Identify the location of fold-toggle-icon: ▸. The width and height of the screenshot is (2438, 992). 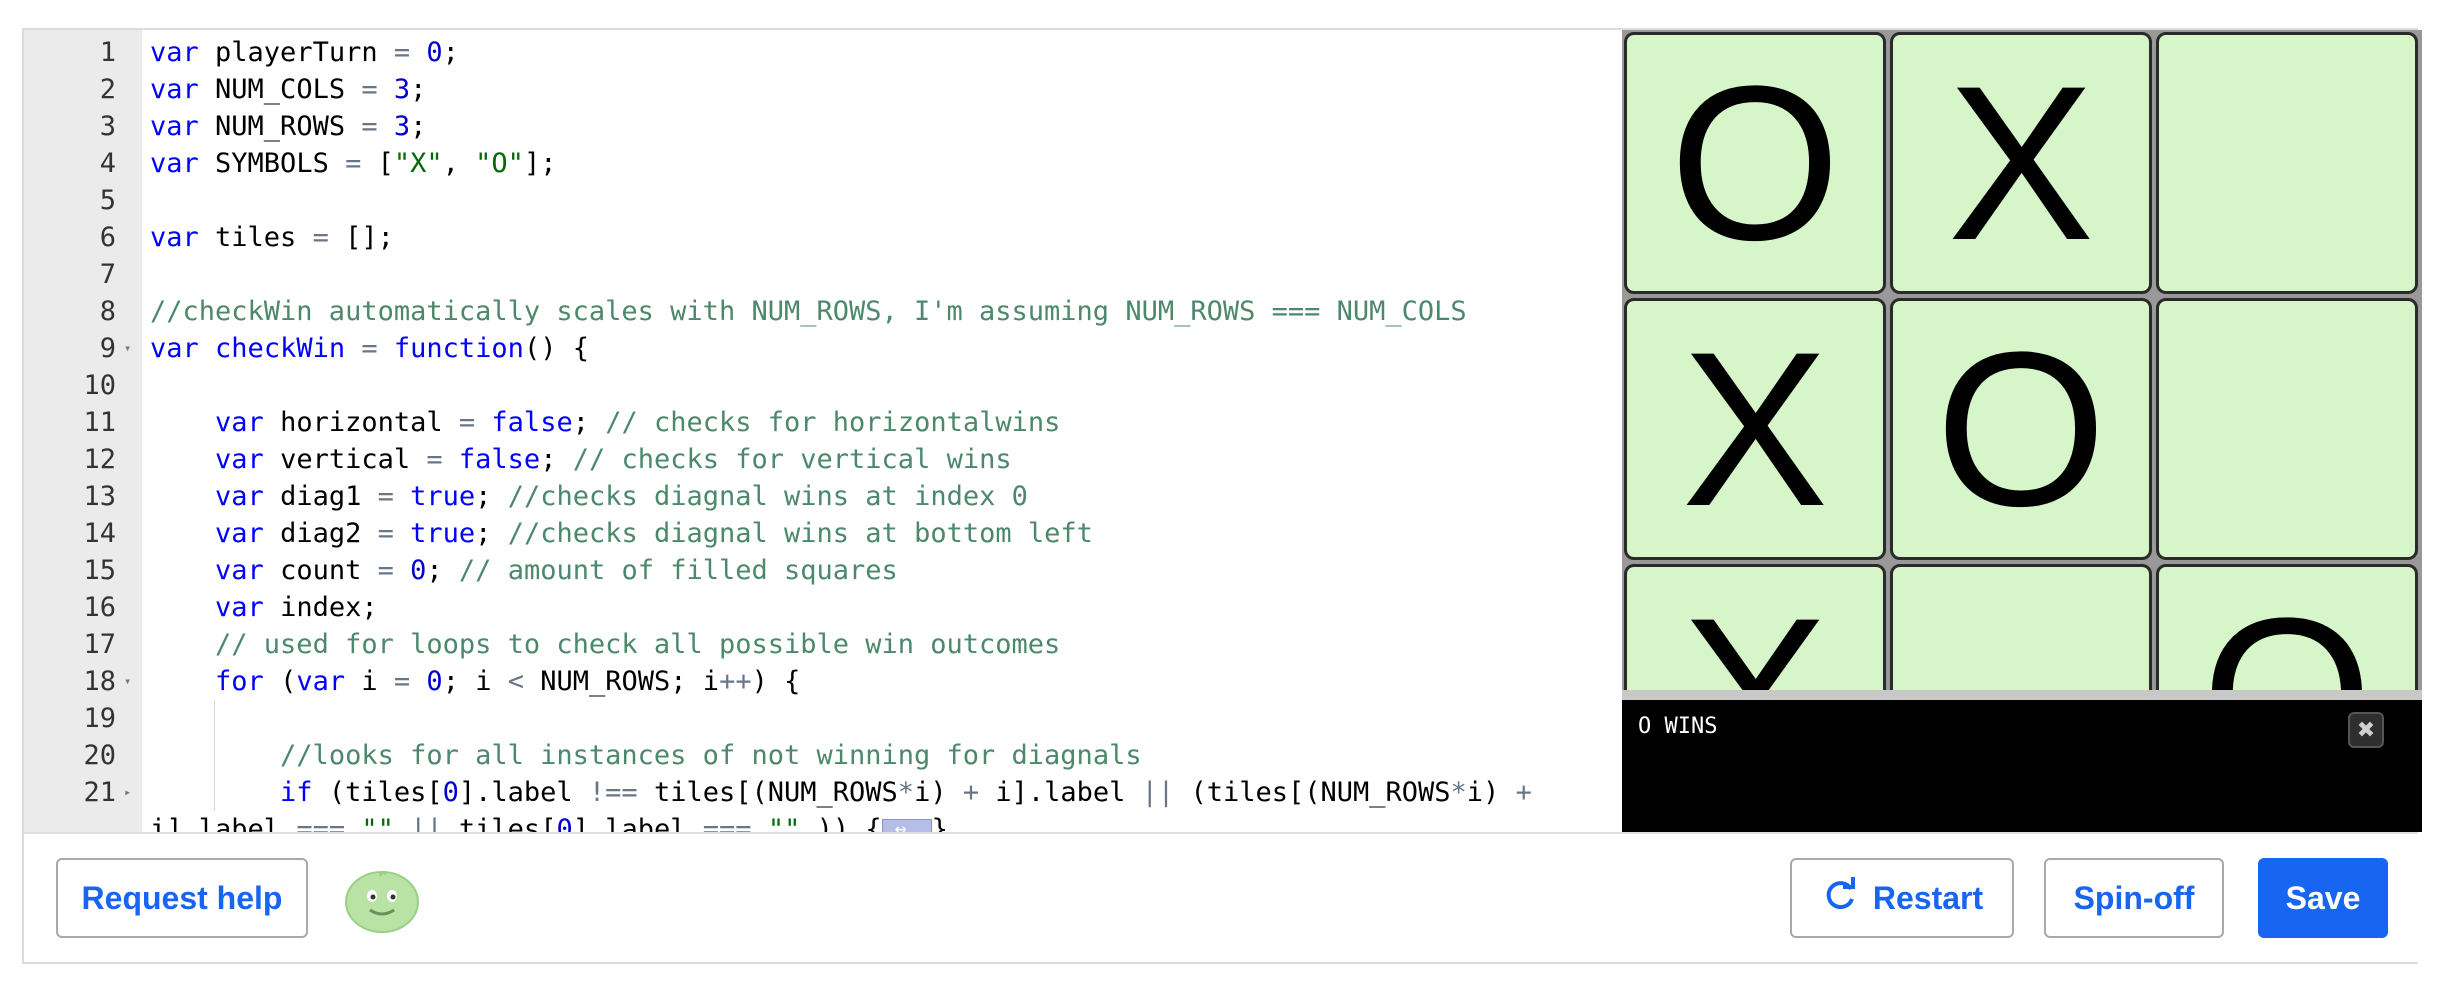
(127, 792).